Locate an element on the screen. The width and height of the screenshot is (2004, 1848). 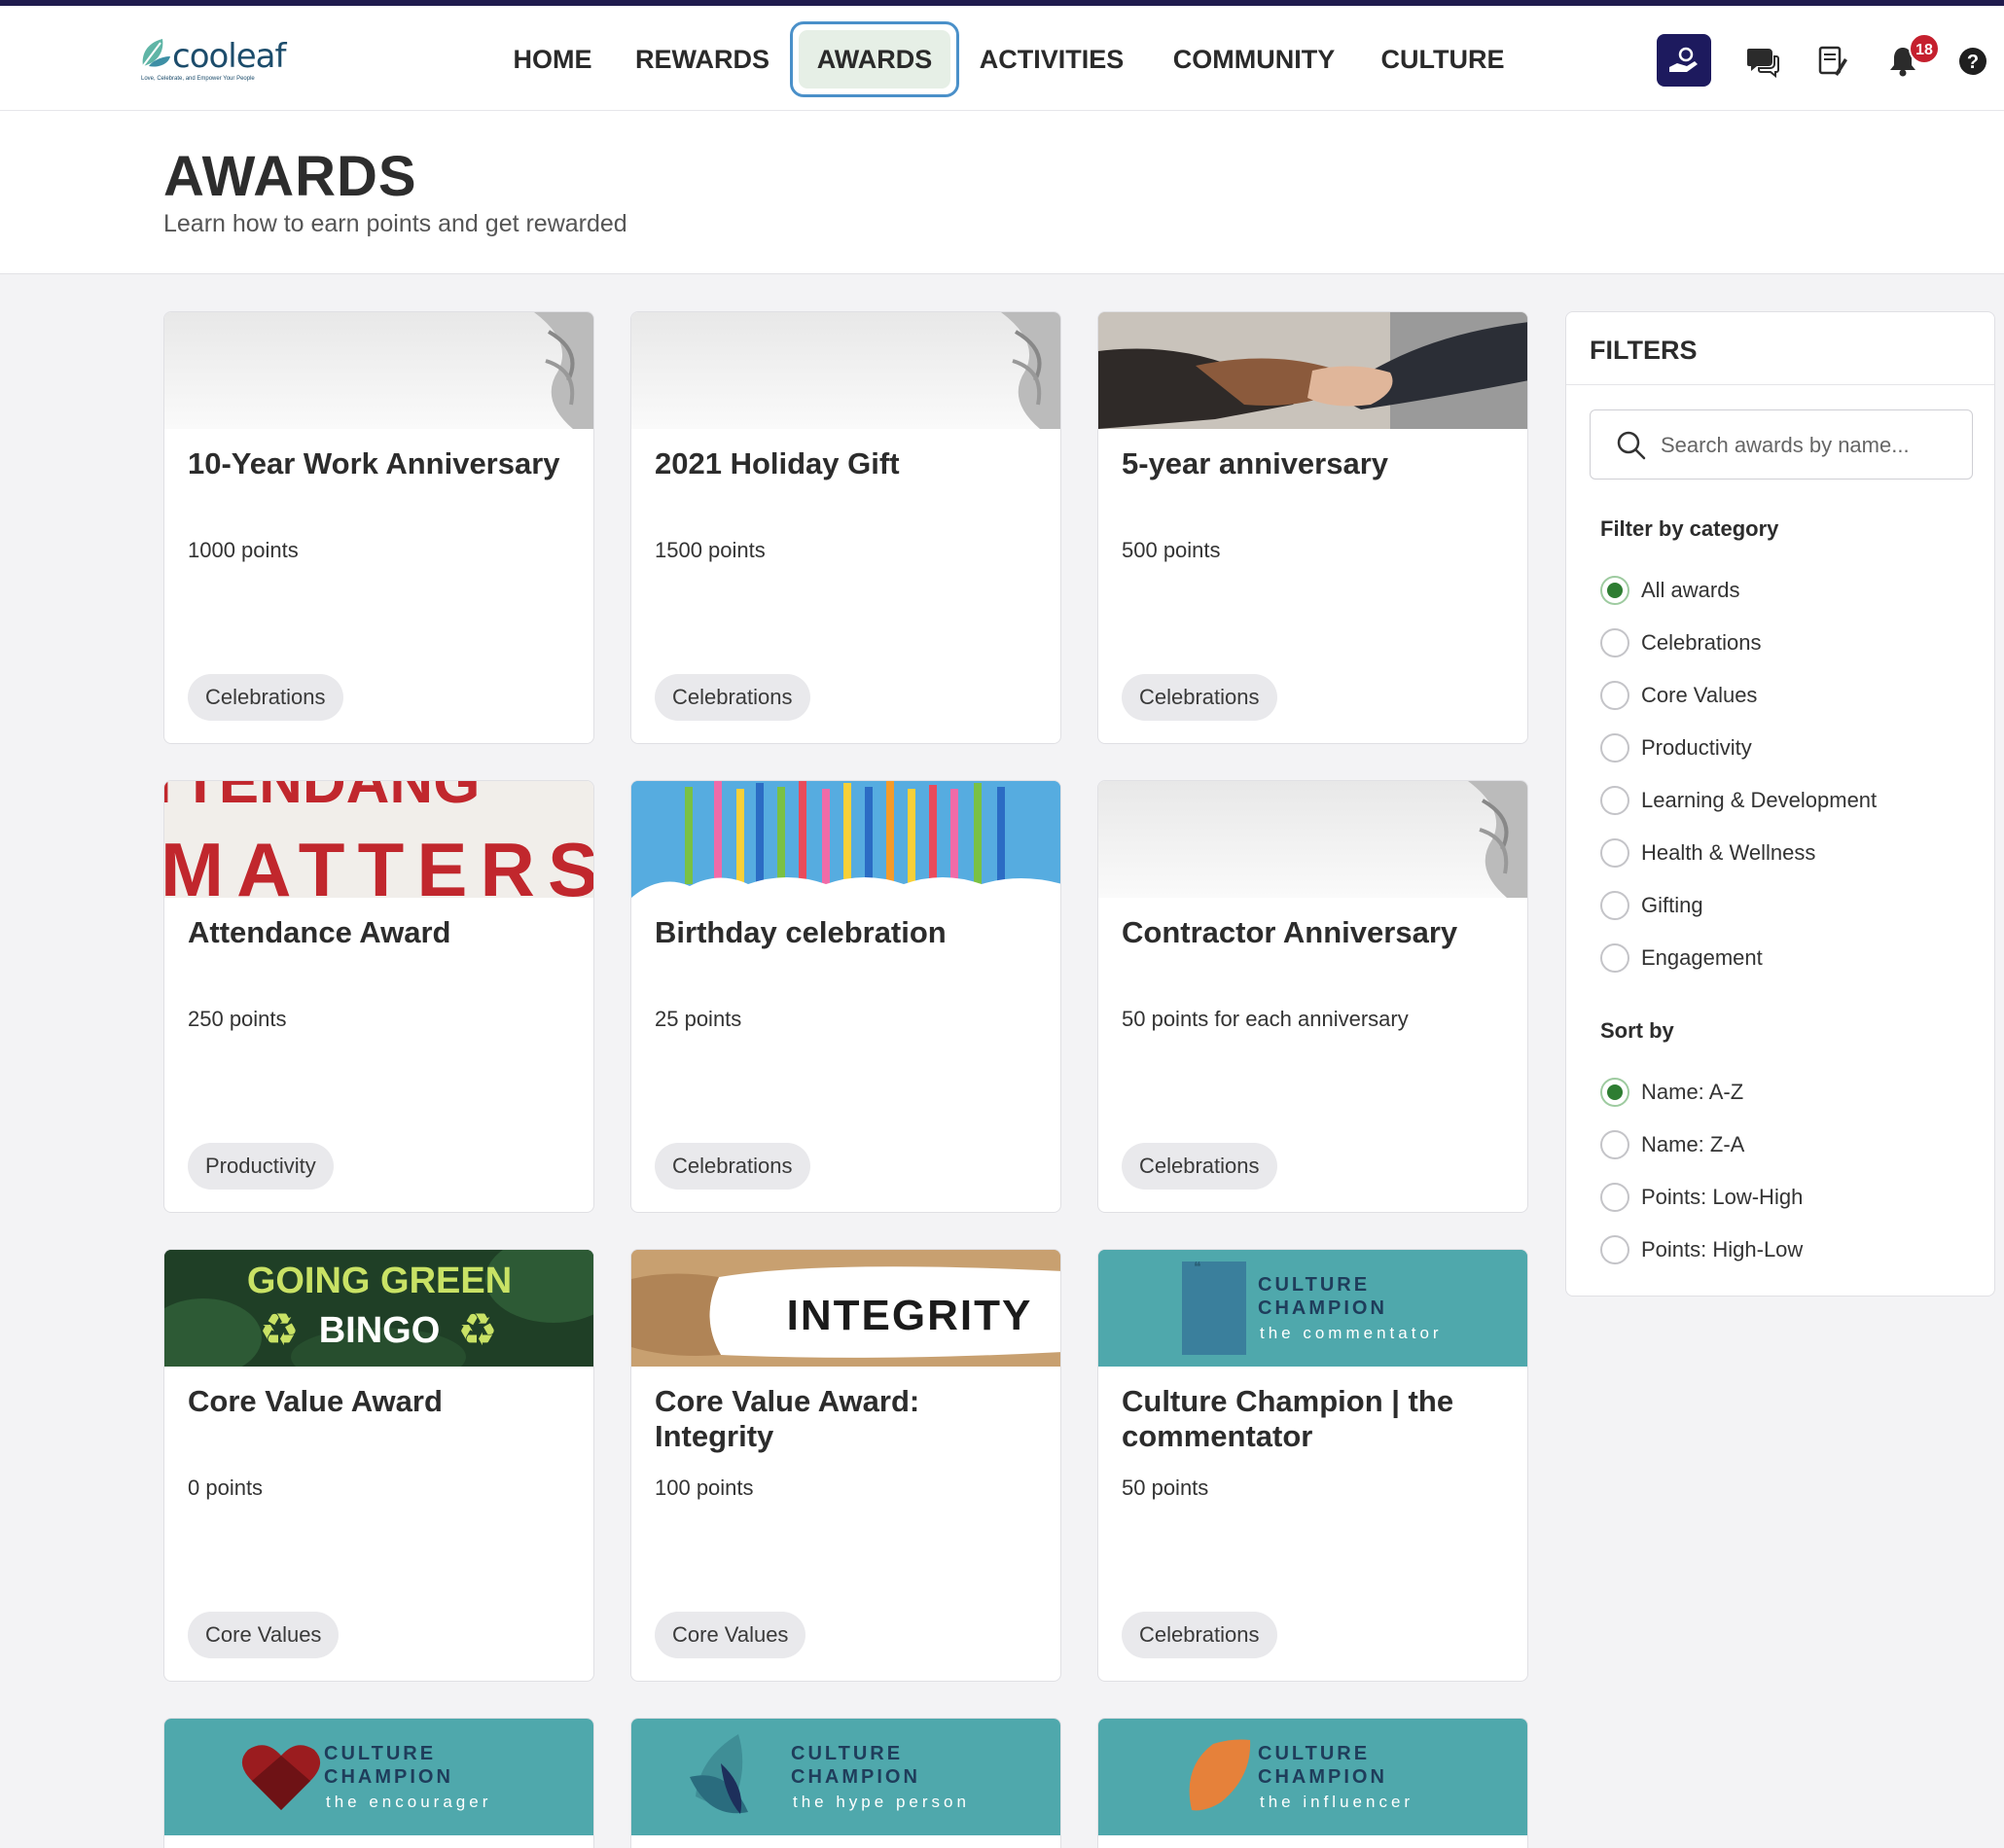
nav-awards: AWARDS is located at coordinates (874, 59).